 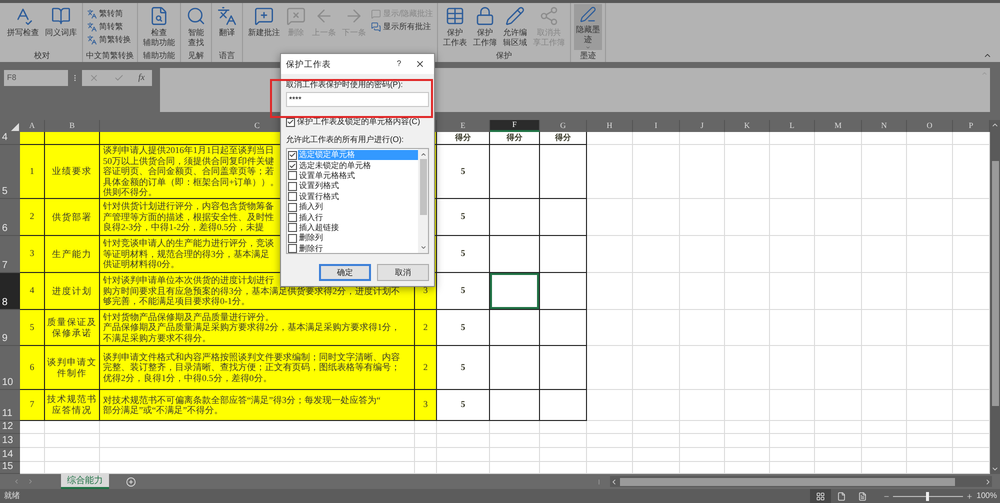 I want to click on collapse-ribbon-icon, so click(x=987, y=55).